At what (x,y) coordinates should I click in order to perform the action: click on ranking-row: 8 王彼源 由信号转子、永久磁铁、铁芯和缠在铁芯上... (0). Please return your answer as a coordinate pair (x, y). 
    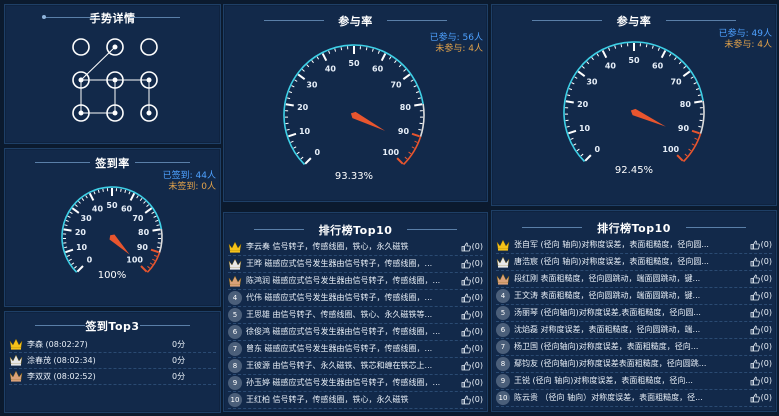
    Looking at the image, I should click on (355, 366).